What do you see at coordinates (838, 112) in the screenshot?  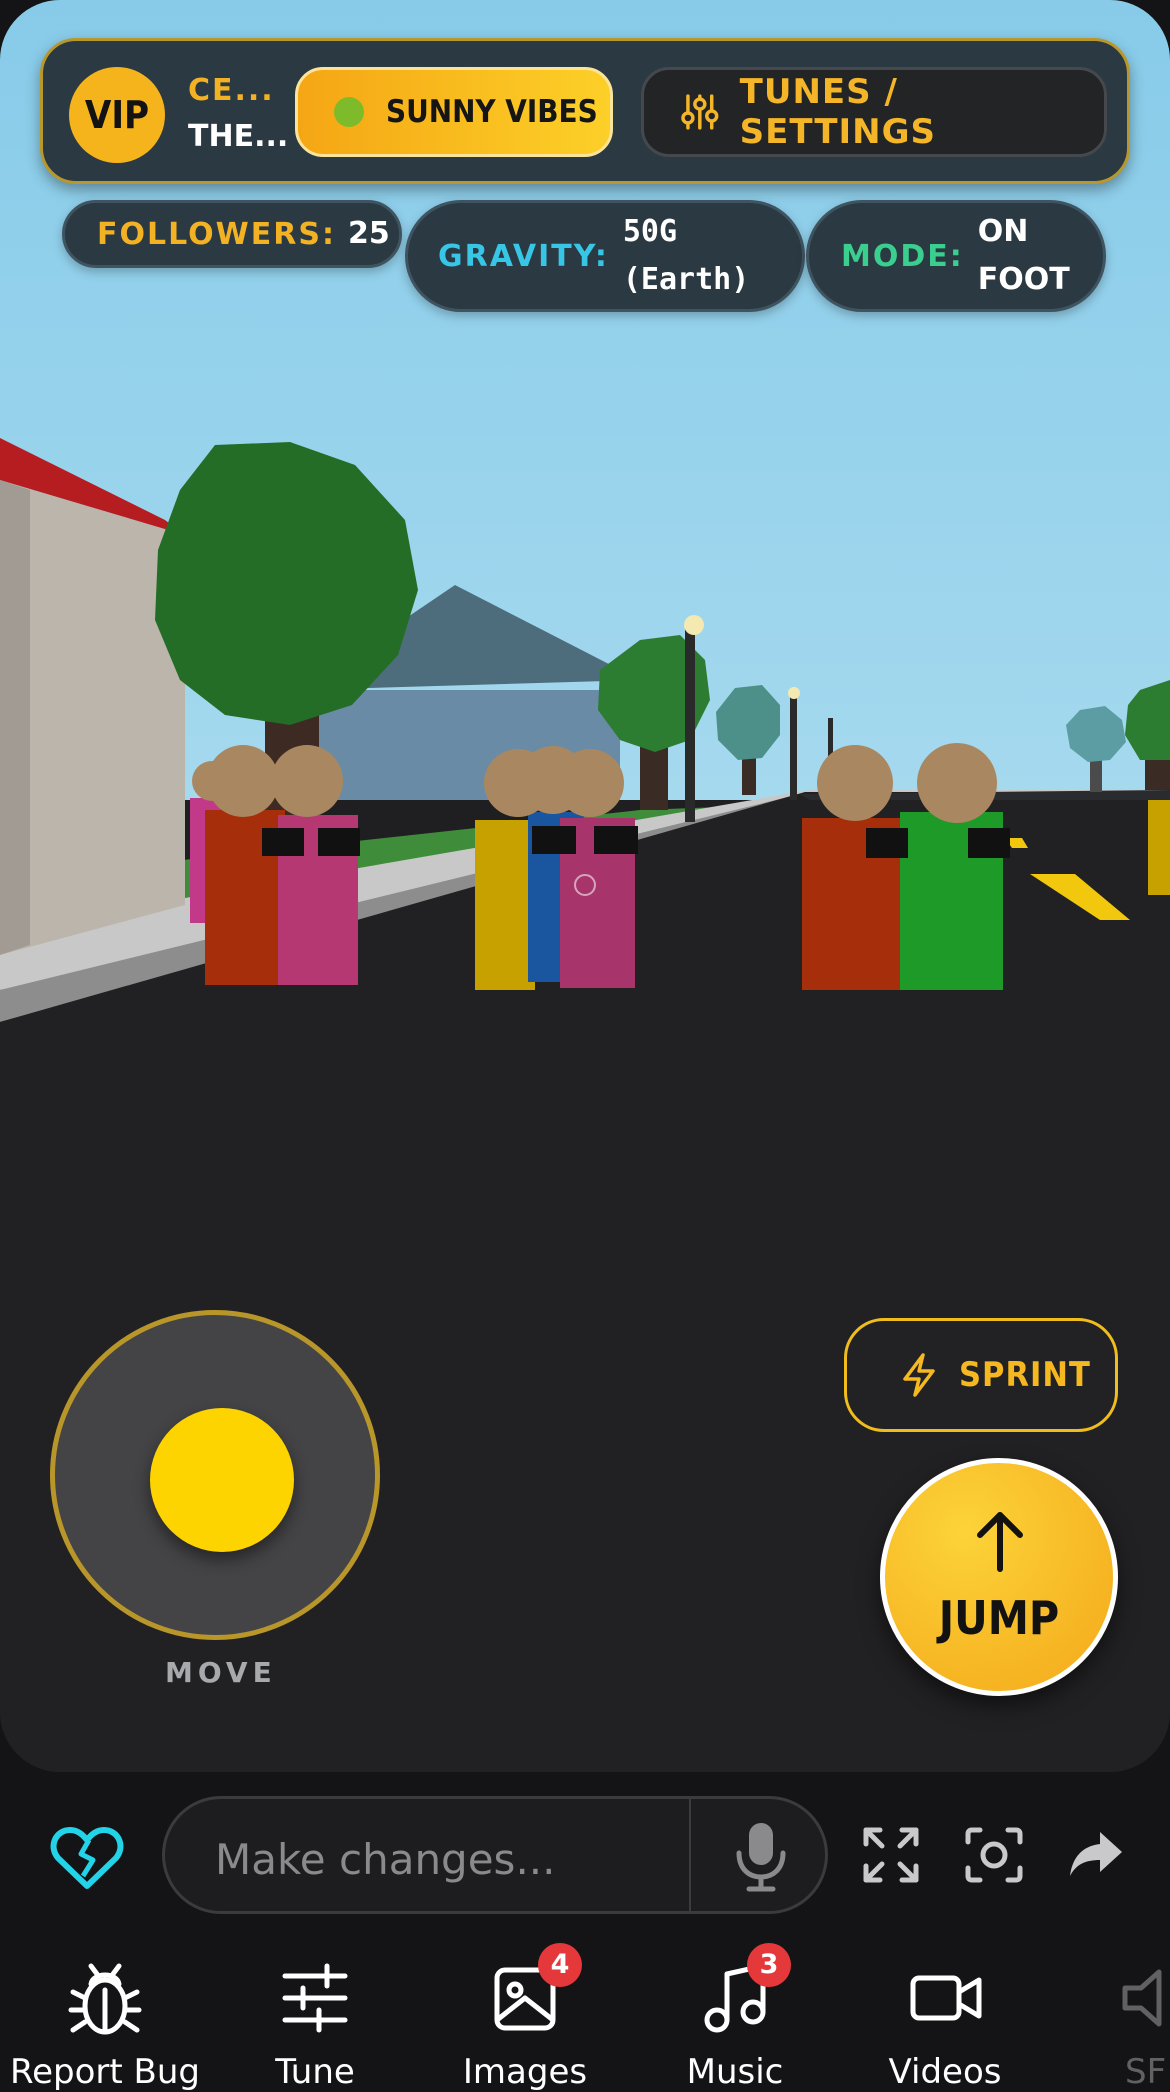 I see `tunes-settings-label: TUNES / SETTINGS` at bounding box center [838, 112].